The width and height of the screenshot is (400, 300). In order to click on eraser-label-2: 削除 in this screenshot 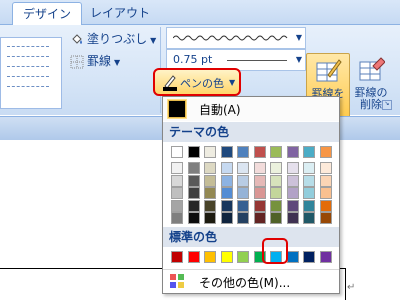, I will do `click(371, 104)`.